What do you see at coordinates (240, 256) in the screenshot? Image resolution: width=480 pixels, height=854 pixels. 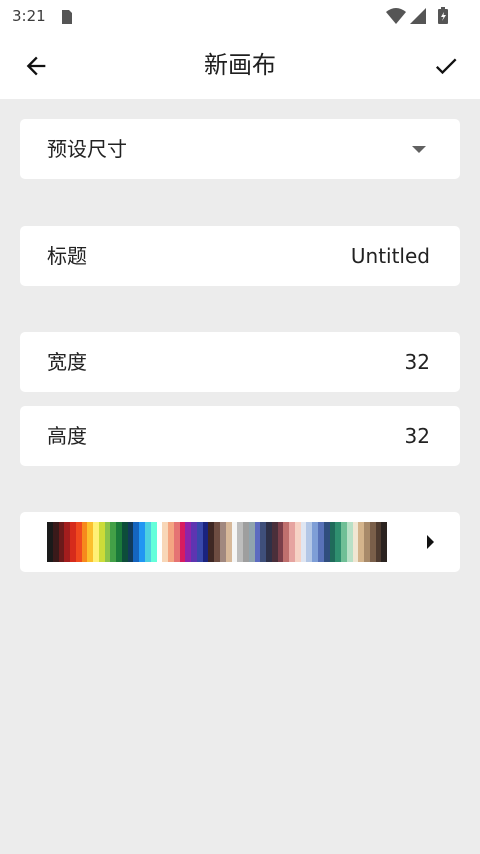 I see `title-field: 标题 Untitled` at bounding box center [240, 256].